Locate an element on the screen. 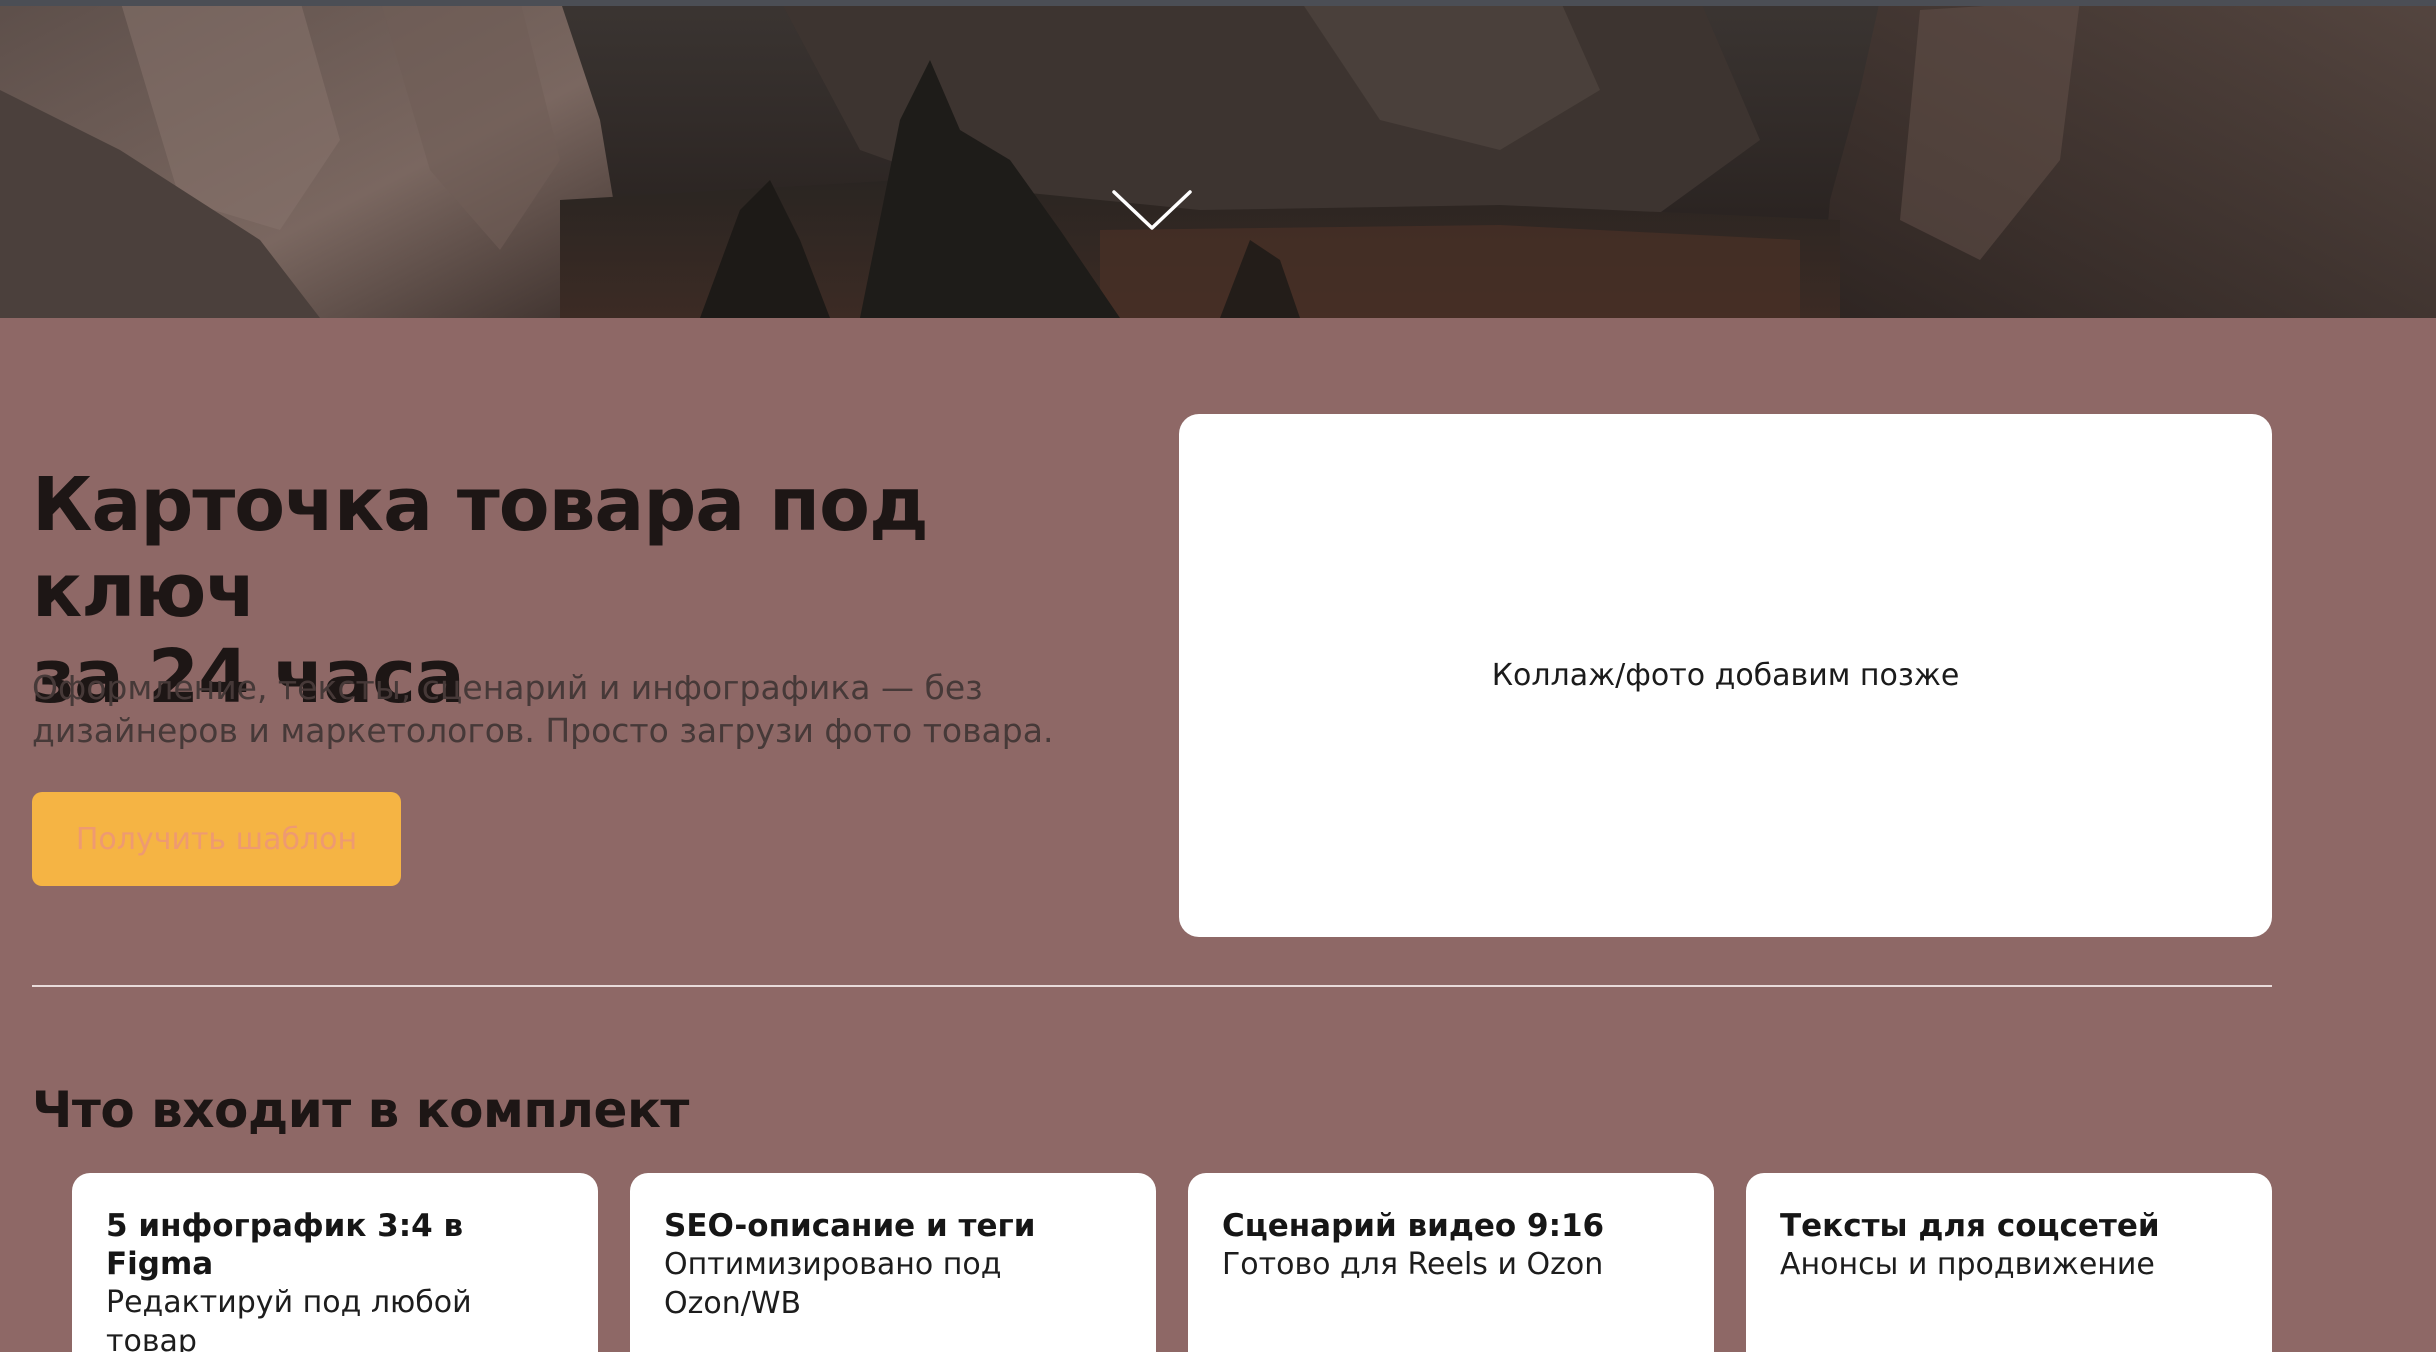 The height and width of the screenshot is (1352, 2436). feature-card-description: Готово для Reels и Ozon is located at coordinates (1413, 1264).